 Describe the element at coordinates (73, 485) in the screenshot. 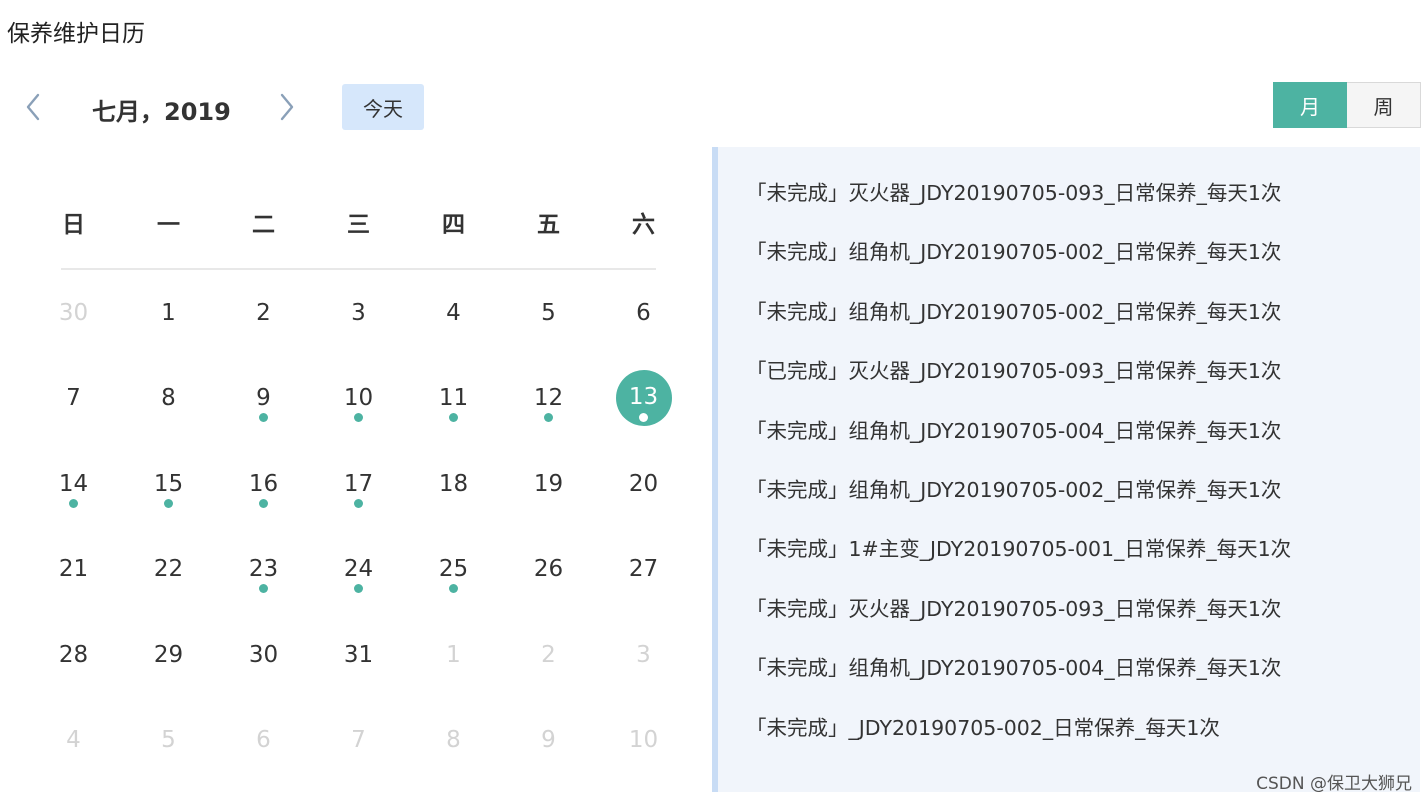

I see `calendar-day: 14` at that location.